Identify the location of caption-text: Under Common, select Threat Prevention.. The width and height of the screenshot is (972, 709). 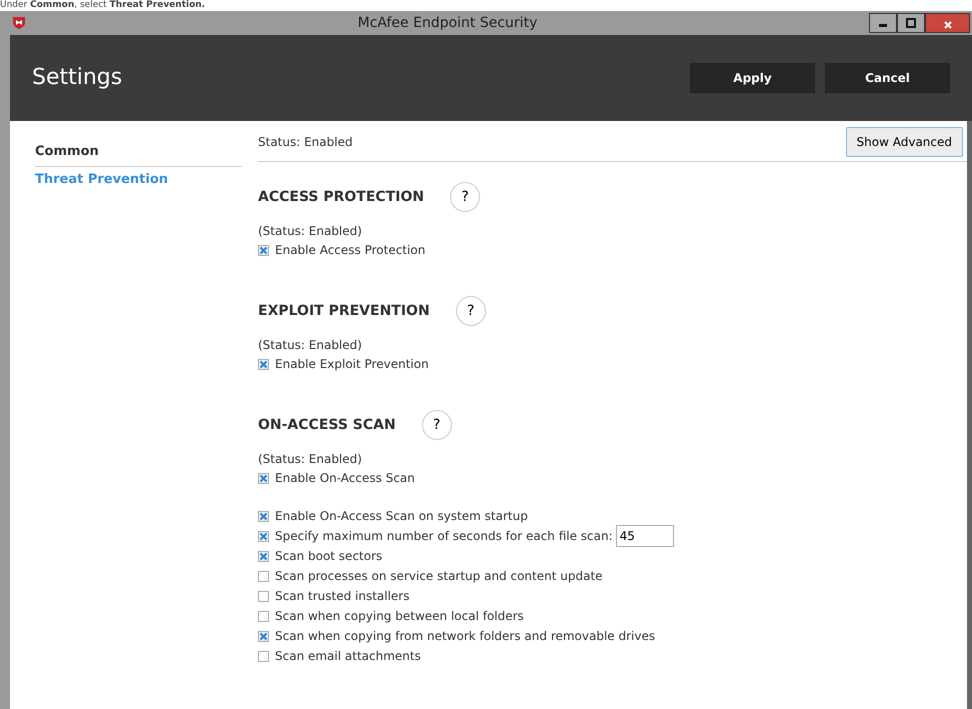
(103, 5).